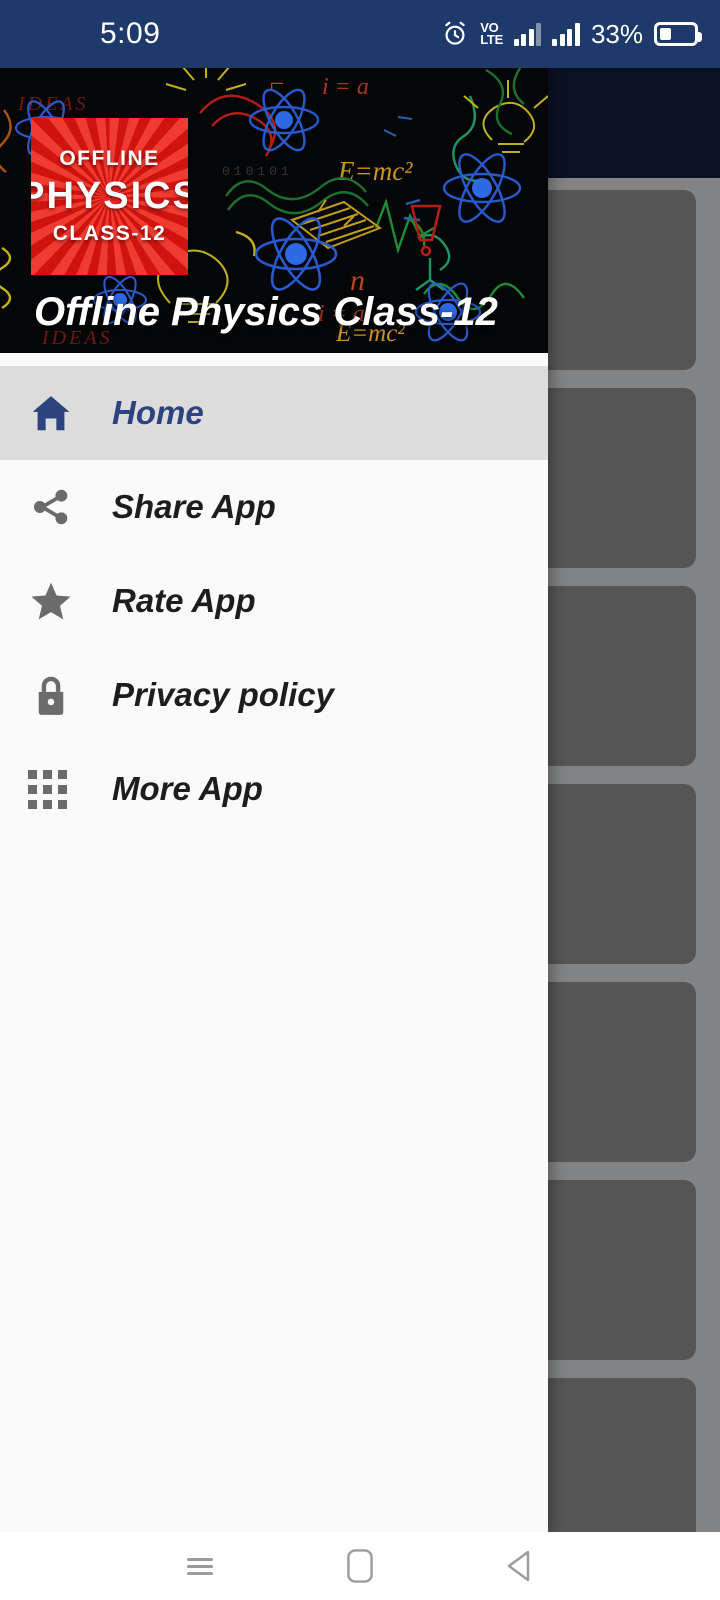  I want to click on android-navigation-bar, so click(360, 1566).